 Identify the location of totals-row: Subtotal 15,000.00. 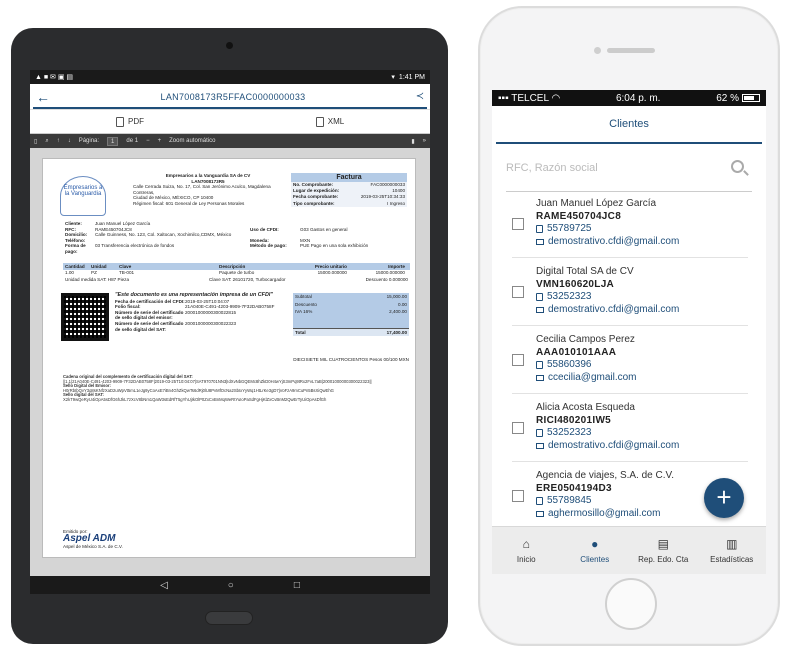
(351, 296).